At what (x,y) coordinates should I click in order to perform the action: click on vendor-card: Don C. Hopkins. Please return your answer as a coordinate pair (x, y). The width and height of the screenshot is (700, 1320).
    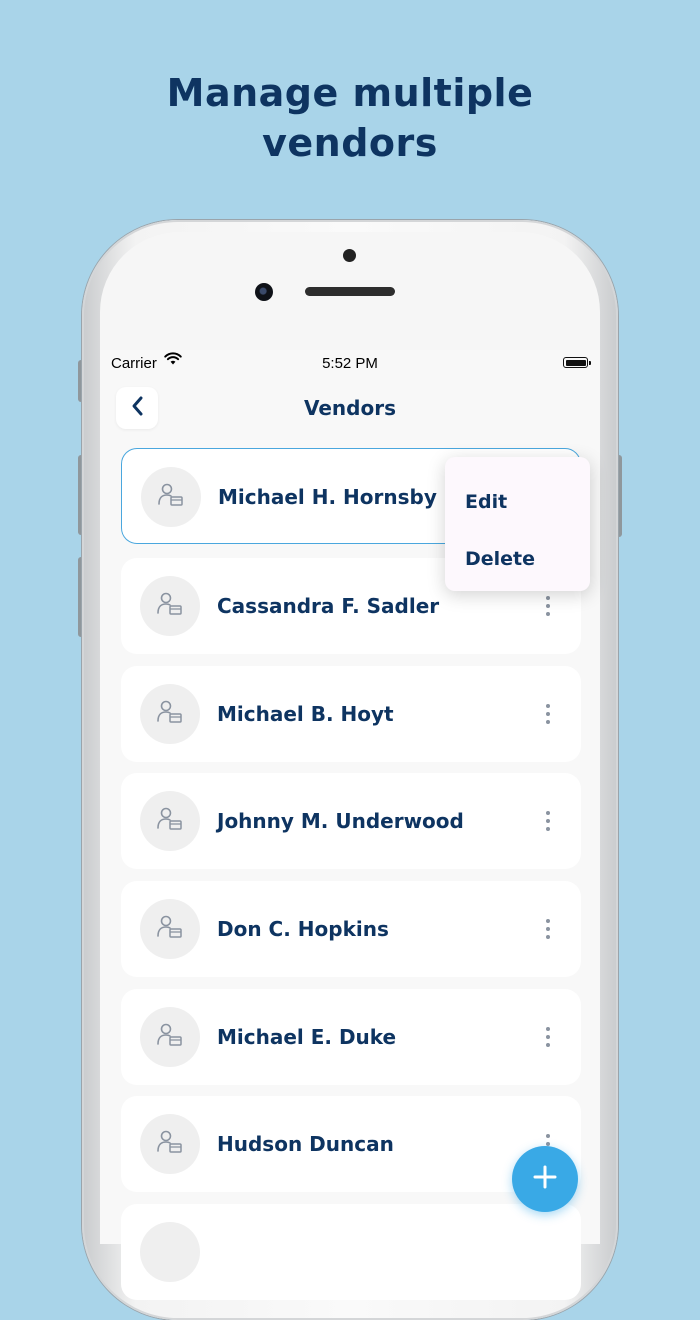
    Looking at the image, I should click on (351, 929).